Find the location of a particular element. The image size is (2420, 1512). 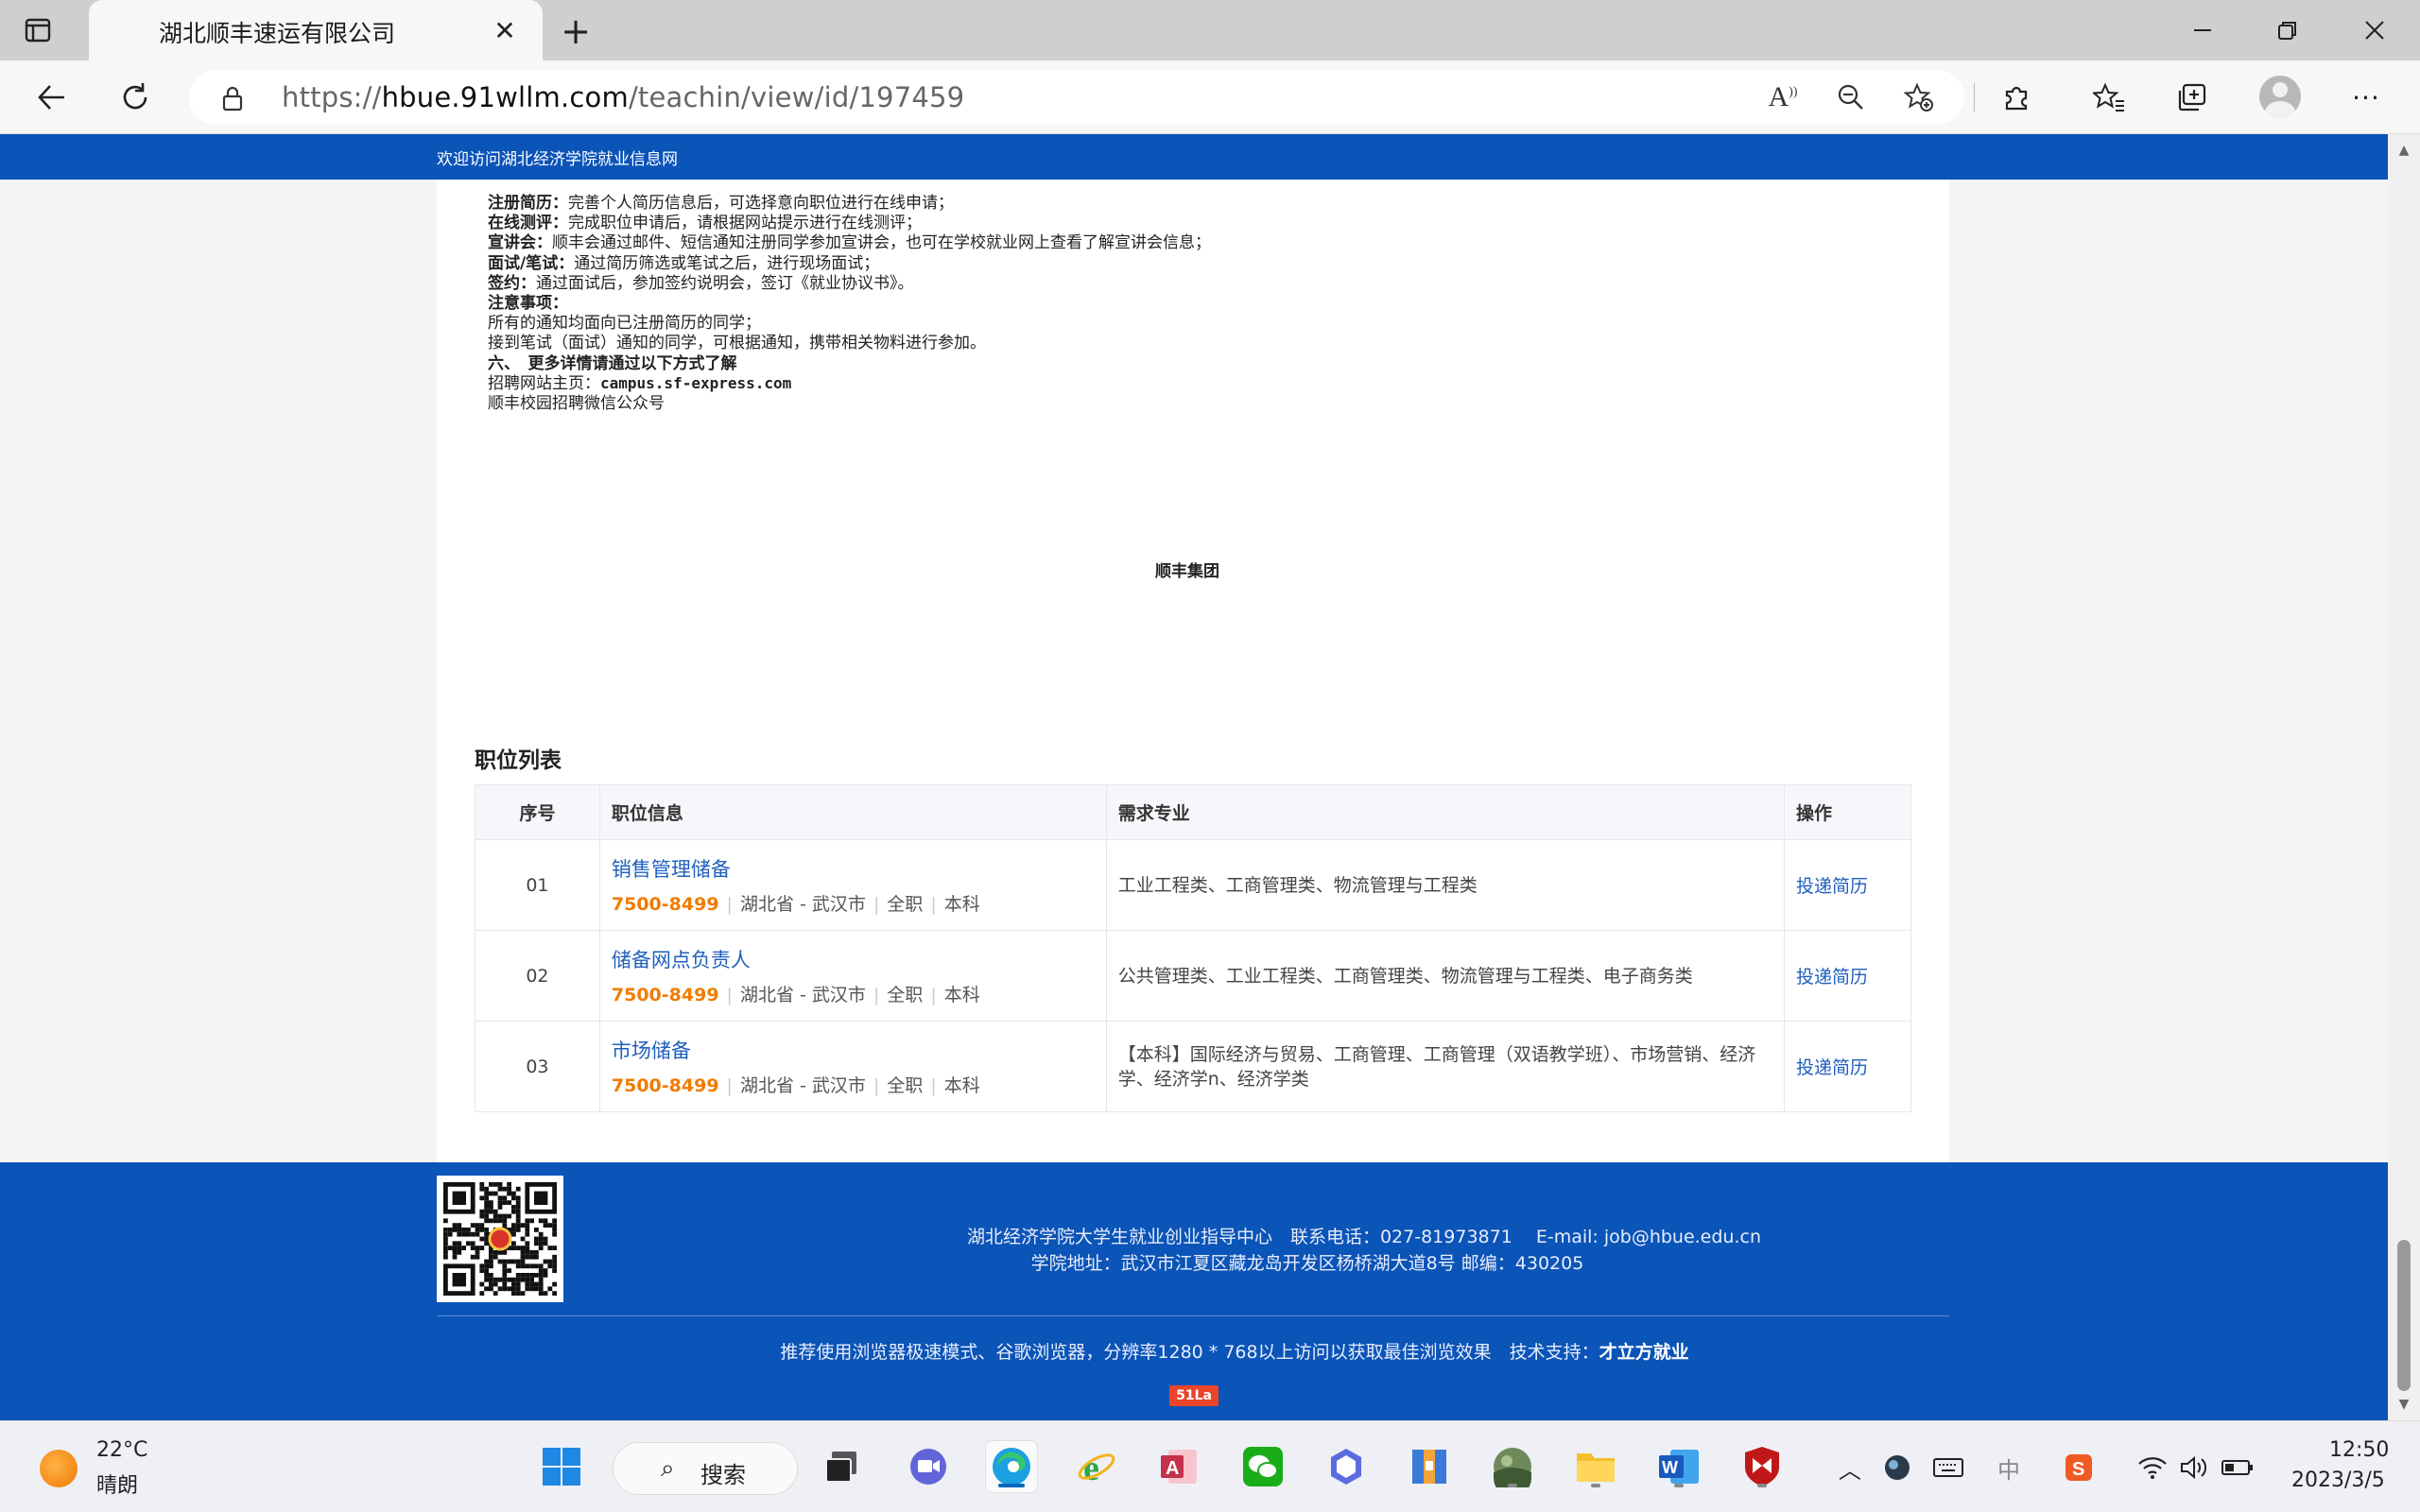

job-title-link: 储备网点负责人 is located at coordinates (853, 959).